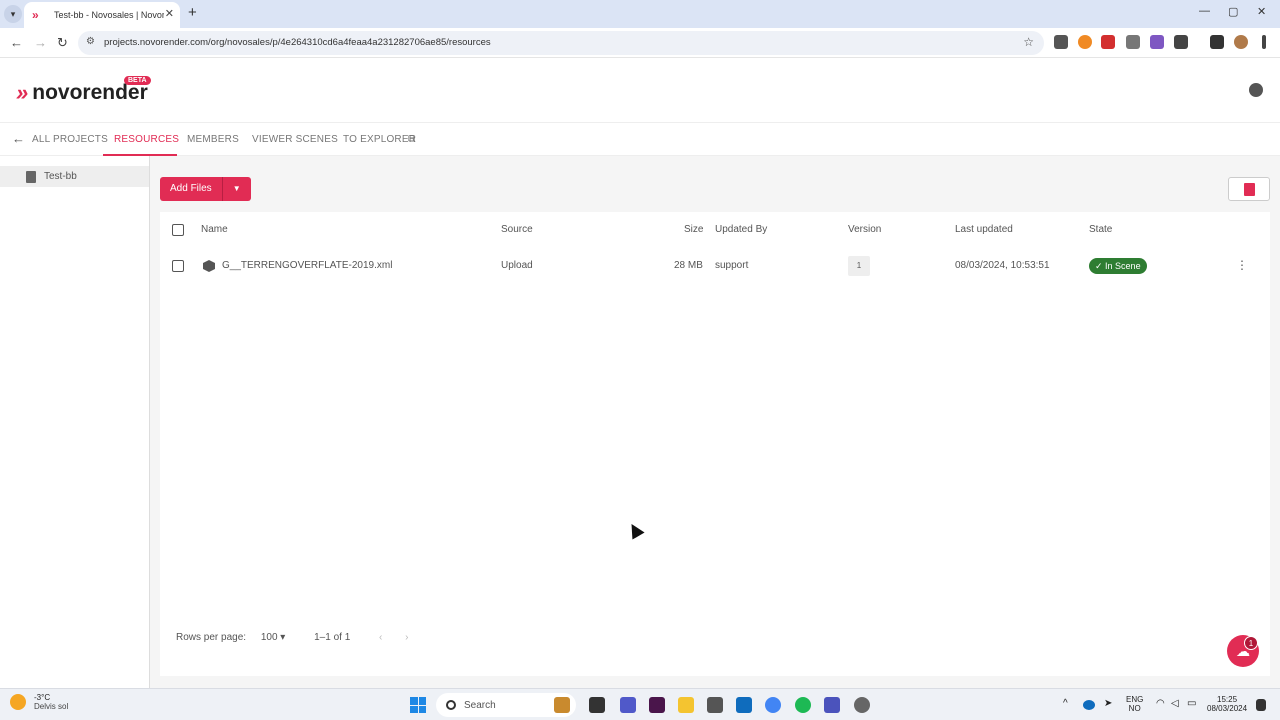 The height and width of the screenshot is (720, 1280). I want to click on language-code: ENG, so click(1135, 699).